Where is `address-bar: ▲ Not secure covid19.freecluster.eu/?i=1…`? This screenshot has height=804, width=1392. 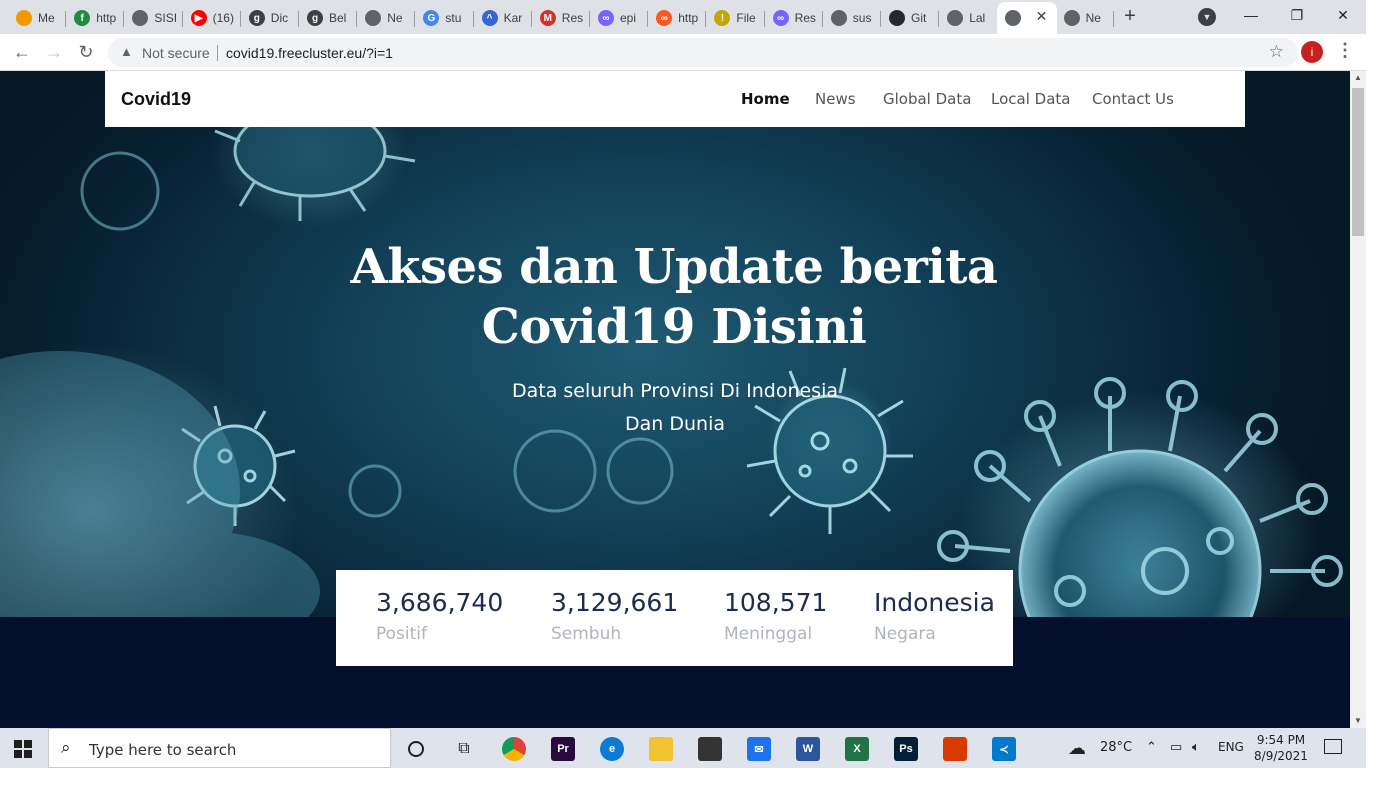 address-bar: ▲ Not secure covid19.freecluster.eu/?i=1… is located at coordinates (703, 52).